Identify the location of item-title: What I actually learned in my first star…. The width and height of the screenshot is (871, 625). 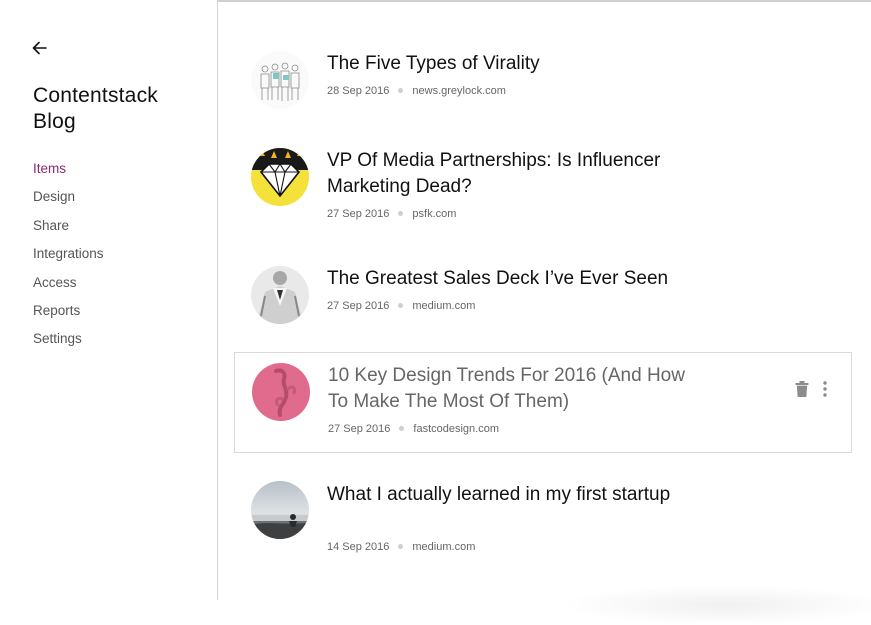
(499, 494).